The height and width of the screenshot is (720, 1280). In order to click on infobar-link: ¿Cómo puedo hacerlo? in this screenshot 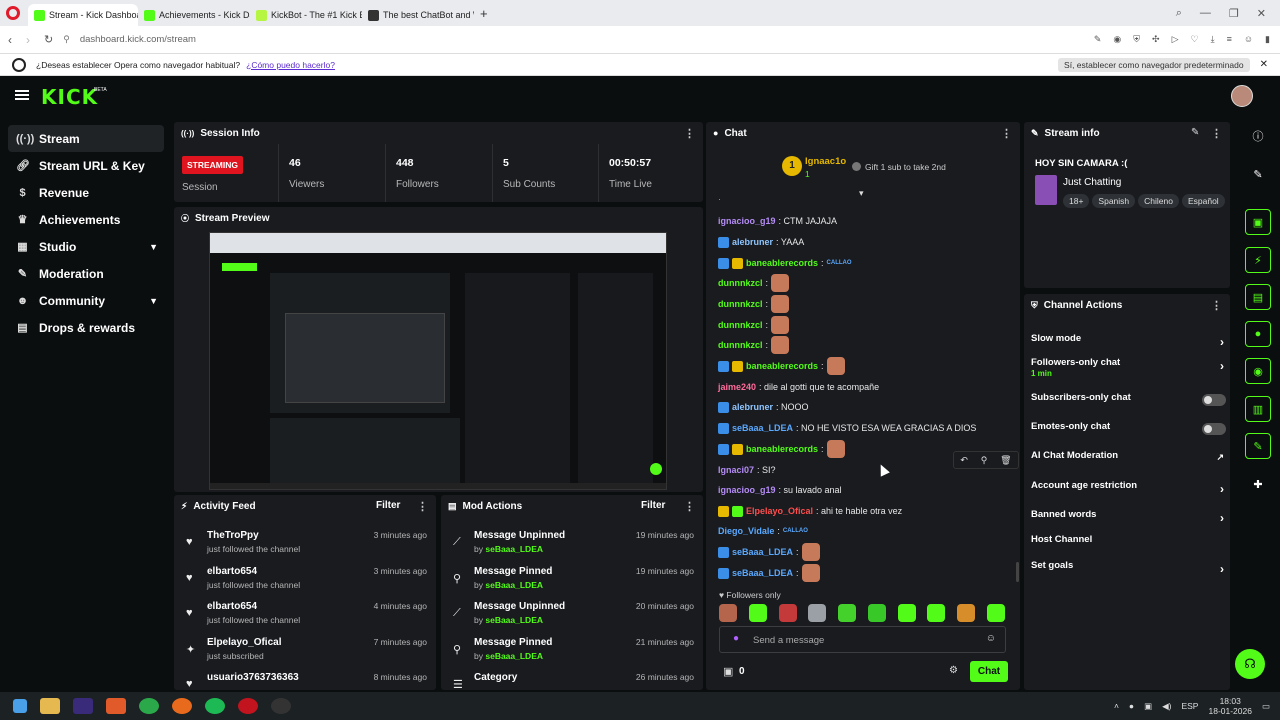, I will do `click(290, 65)`.